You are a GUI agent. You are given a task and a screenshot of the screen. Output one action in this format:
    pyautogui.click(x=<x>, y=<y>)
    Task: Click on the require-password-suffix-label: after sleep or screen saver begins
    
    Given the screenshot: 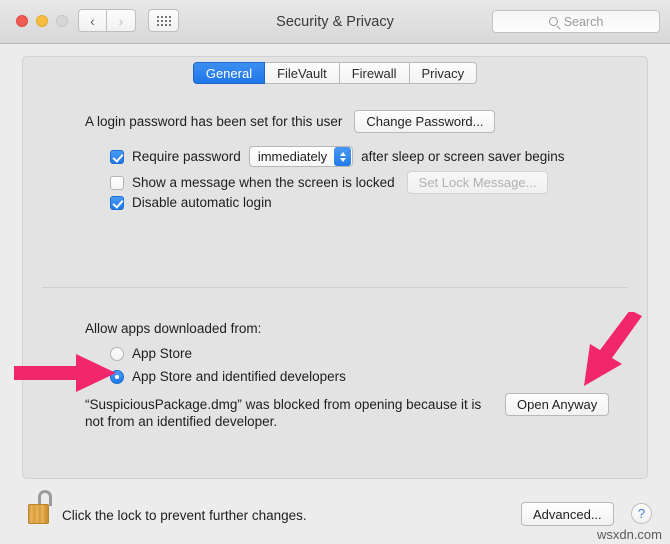 What is the action you would take?
    pyautogui.click(x=463, y=156)
    